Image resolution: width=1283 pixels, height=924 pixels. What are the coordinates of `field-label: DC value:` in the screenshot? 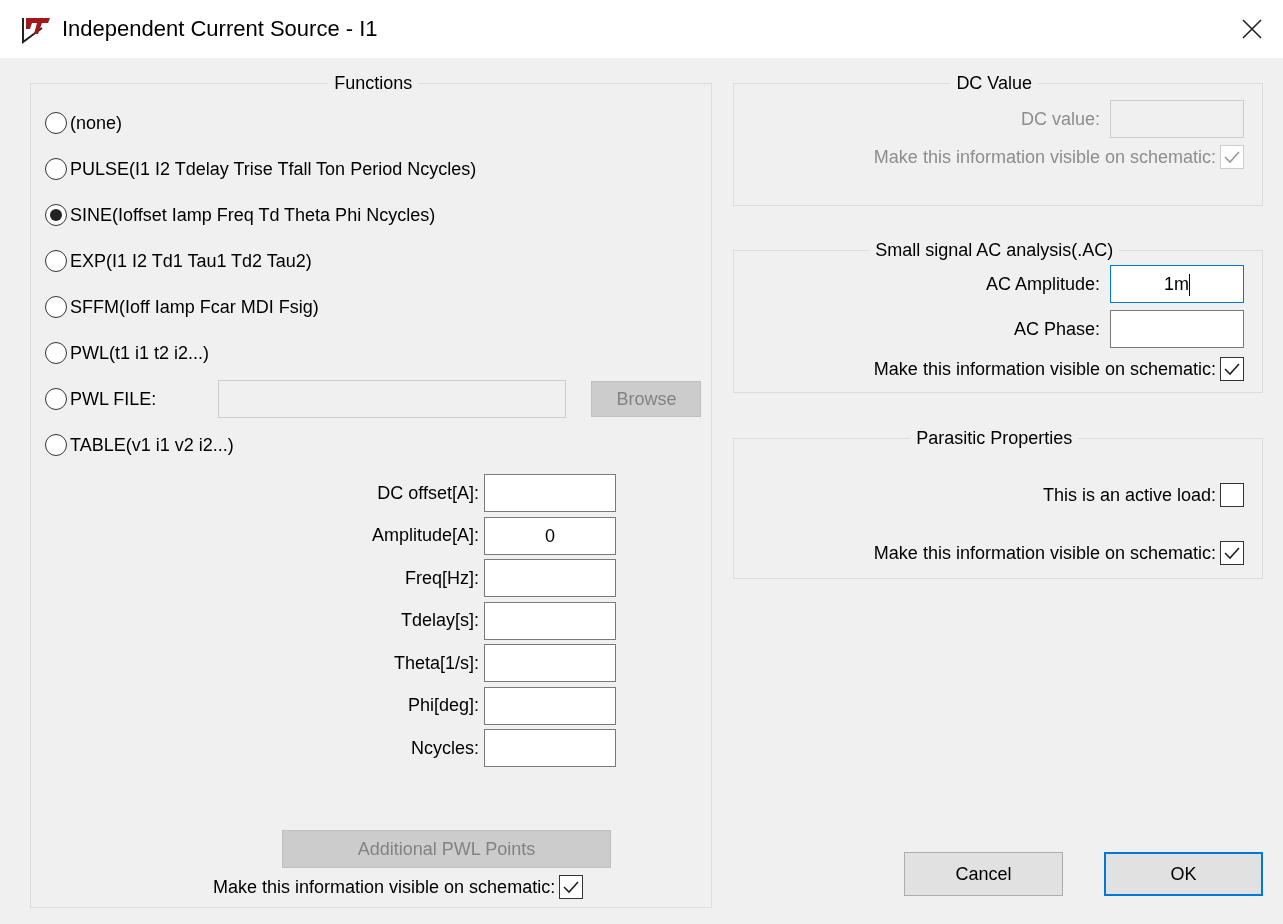 It's located at (1060, 119).